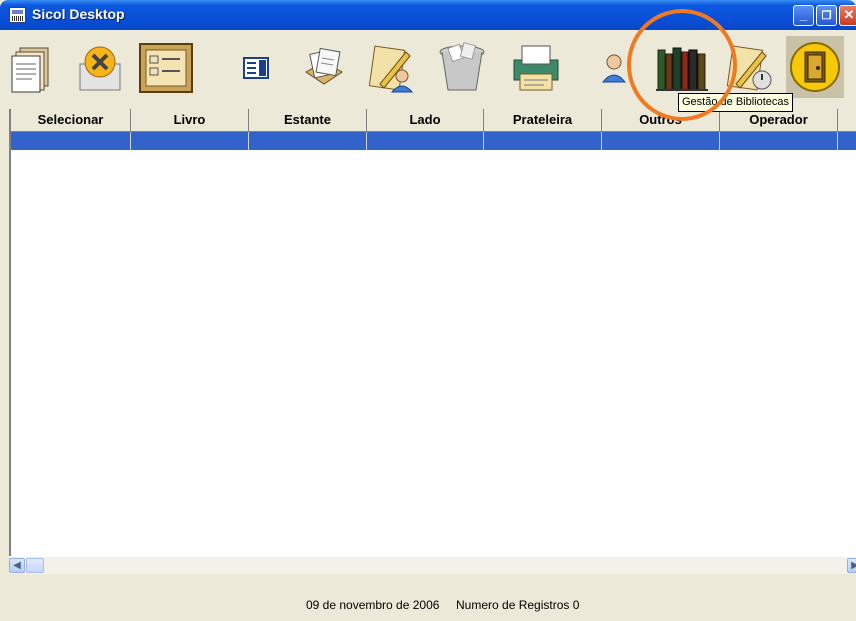  What do you see at coordinates (35, 565) in the screenshot?
I see `scroll-thumb` at bounding box center [35, 565].